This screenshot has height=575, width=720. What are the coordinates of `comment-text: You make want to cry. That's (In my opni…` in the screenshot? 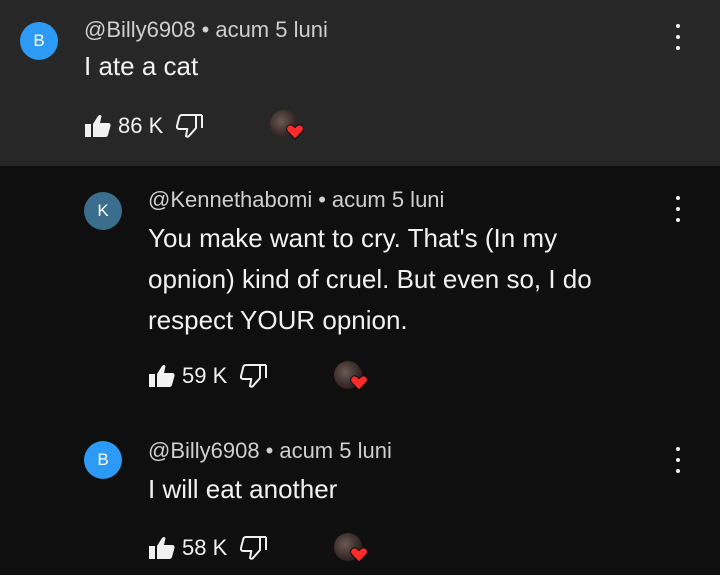 It's located at (370, 279).